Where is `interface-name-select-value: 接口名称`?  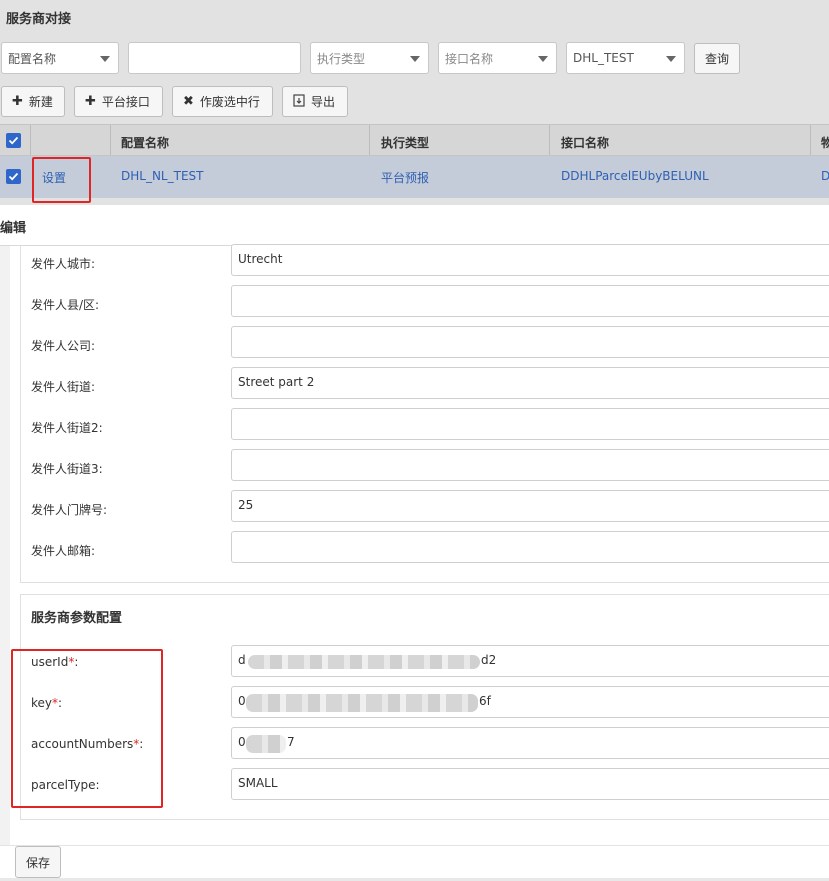
interface-name-select-value: 接口名称 is located at coordinates (469, 58).